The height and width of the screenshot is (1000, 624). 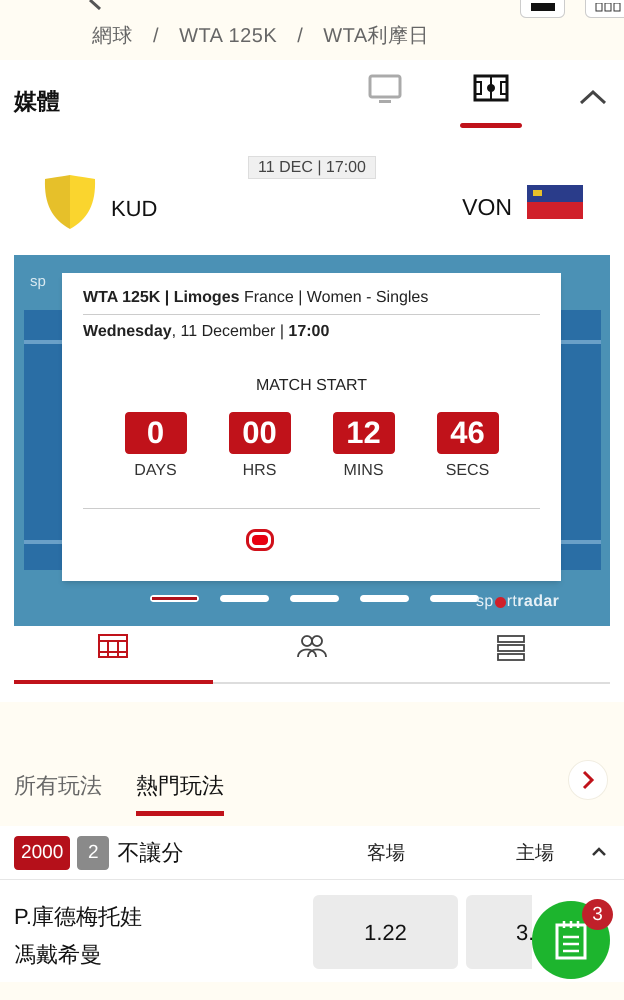 What do you see at coordinates (386, 854) in the screenshot?
I see `column-header: 客場` at bounding box center [386, 854].